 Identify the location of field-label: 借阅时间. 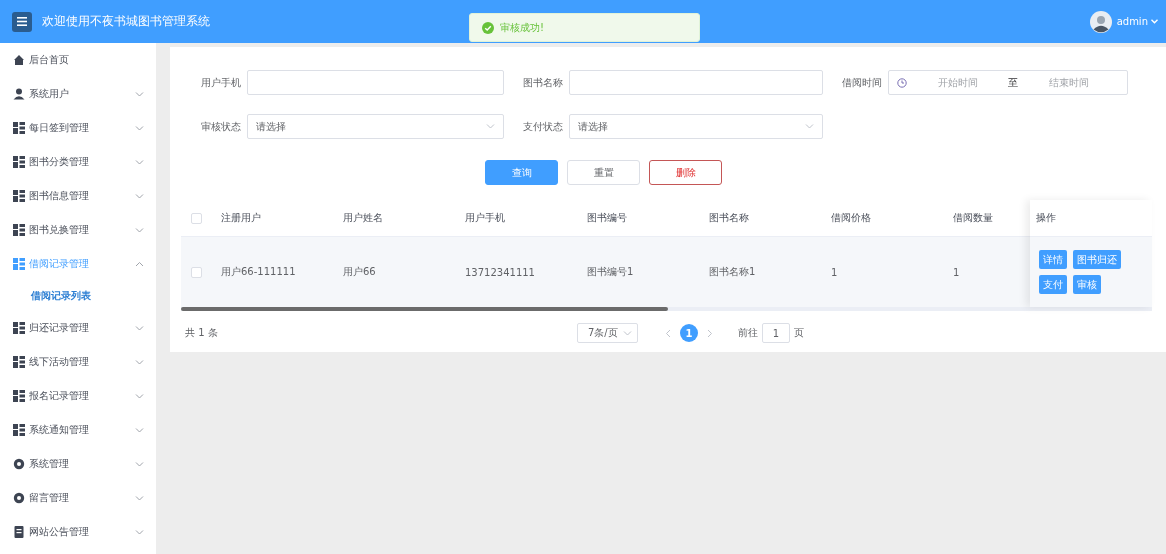
(862, 82).